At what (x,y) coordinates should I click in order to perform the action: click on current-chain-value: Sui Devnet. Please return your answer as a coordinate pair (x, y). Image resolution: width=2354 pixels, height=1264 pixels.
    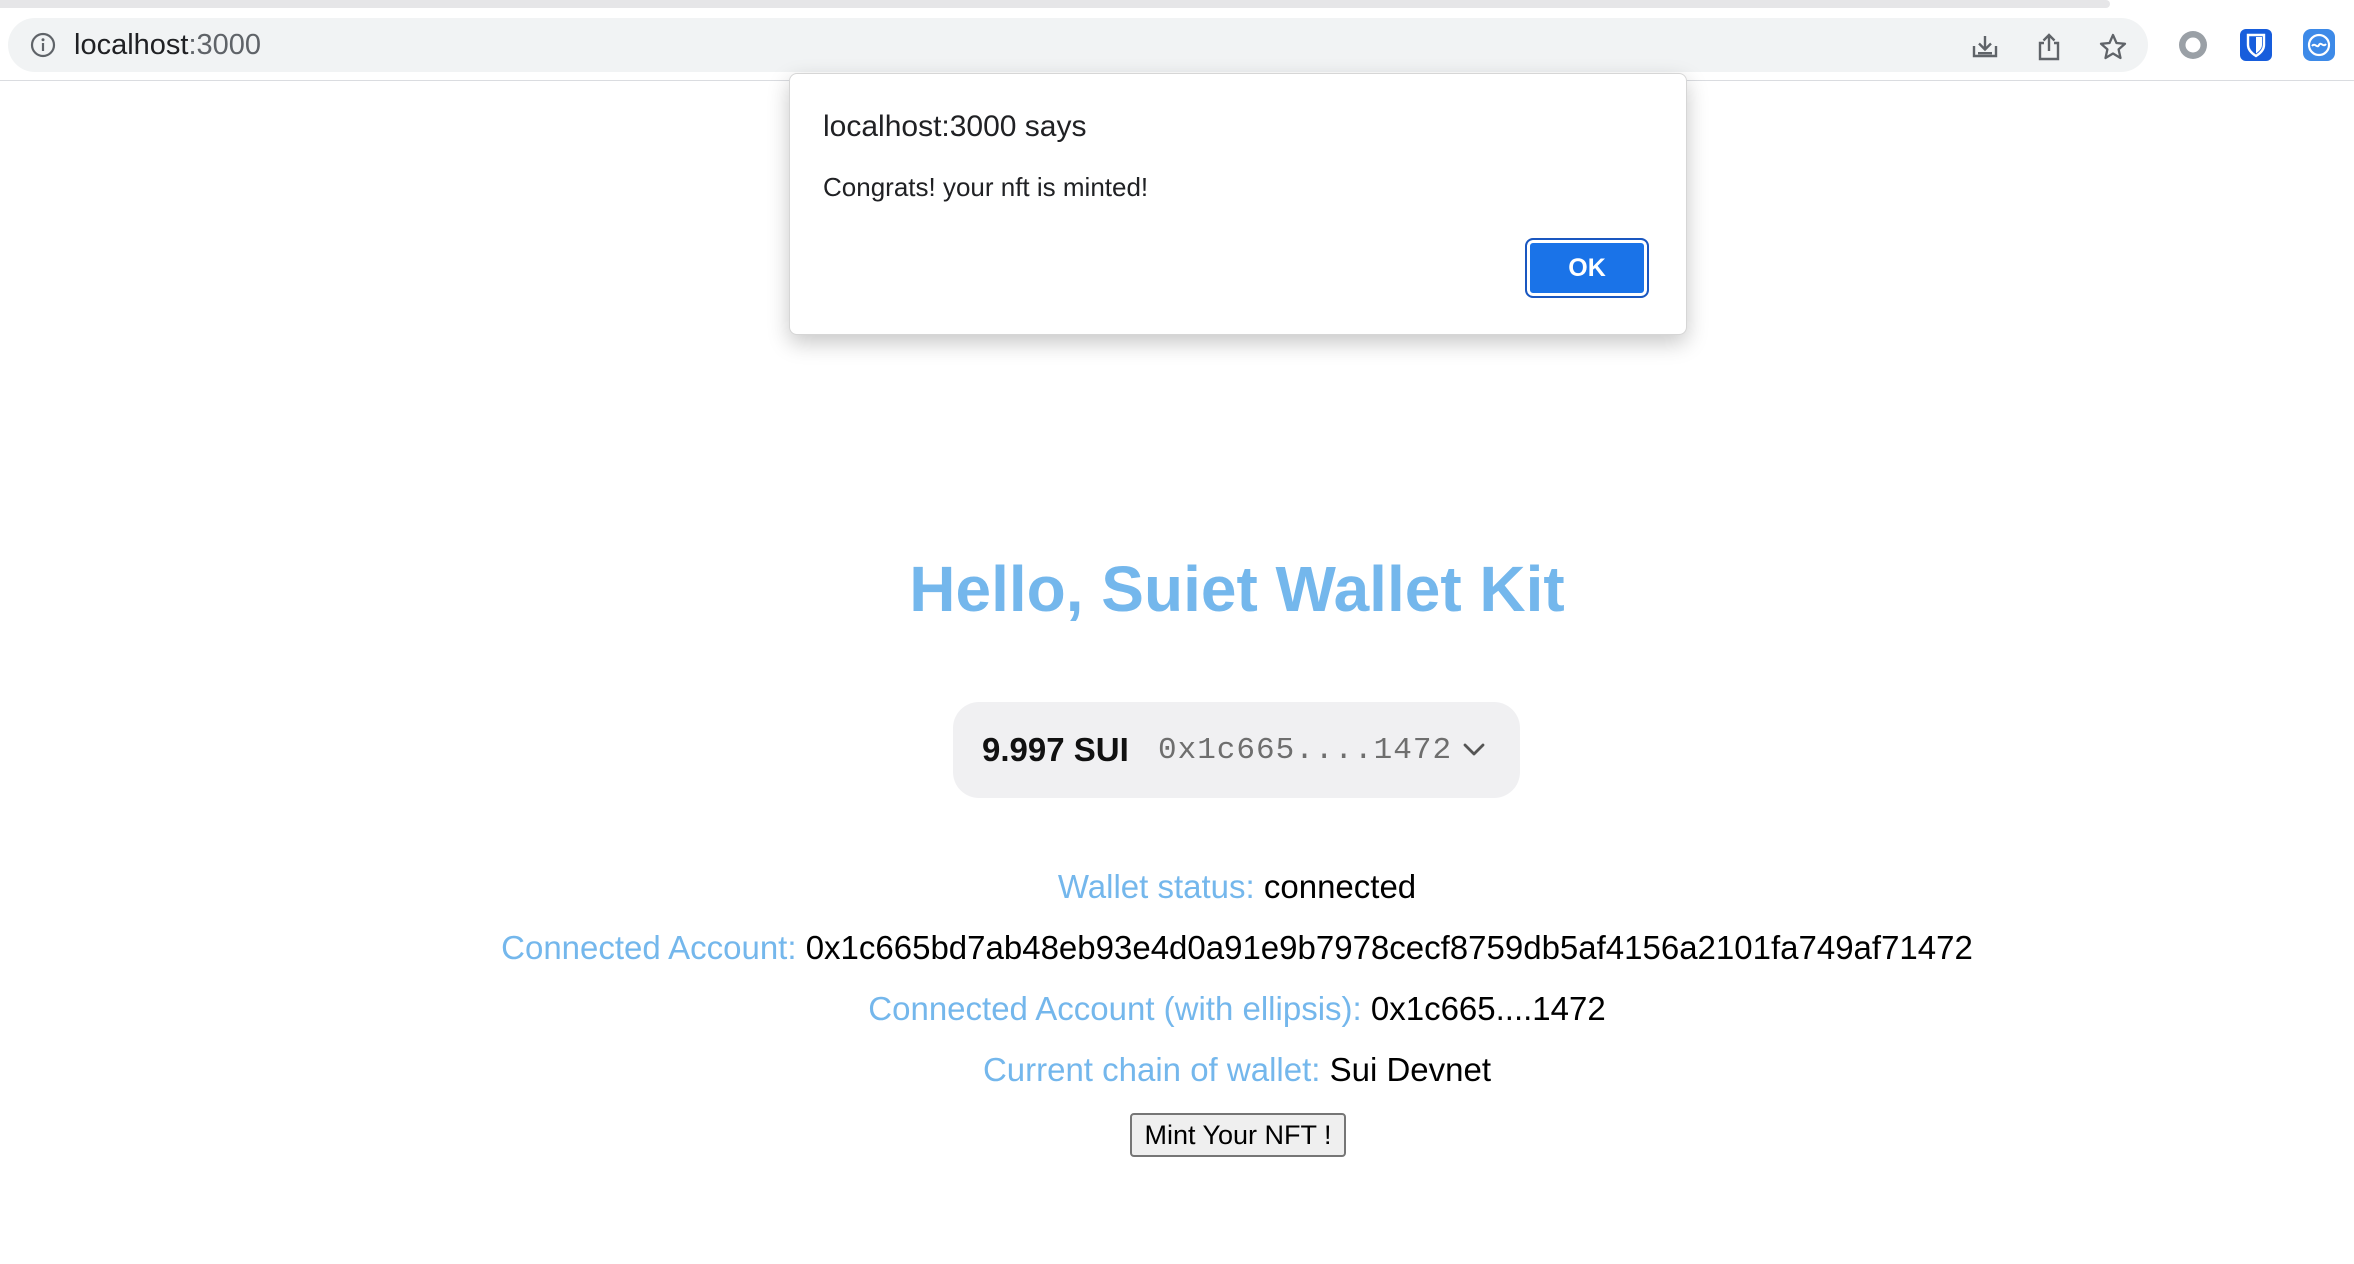
    Looking at the image, I should click on (1410, 1069).